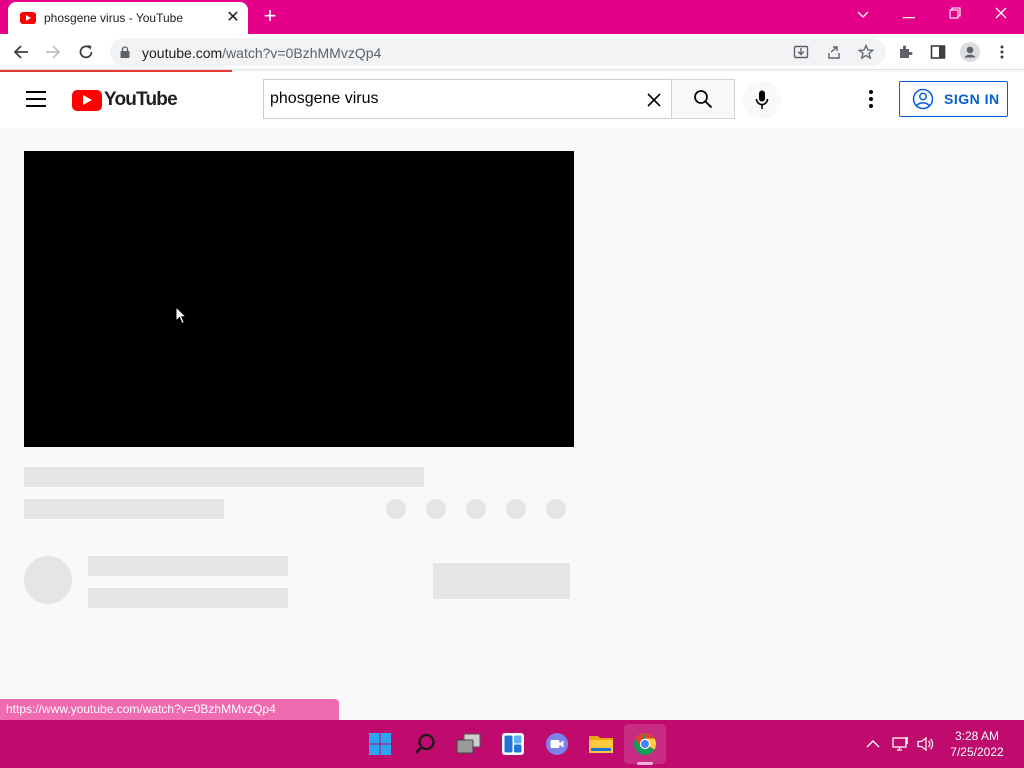  I want to click on bookmark-star-icon, so click(866, 52).